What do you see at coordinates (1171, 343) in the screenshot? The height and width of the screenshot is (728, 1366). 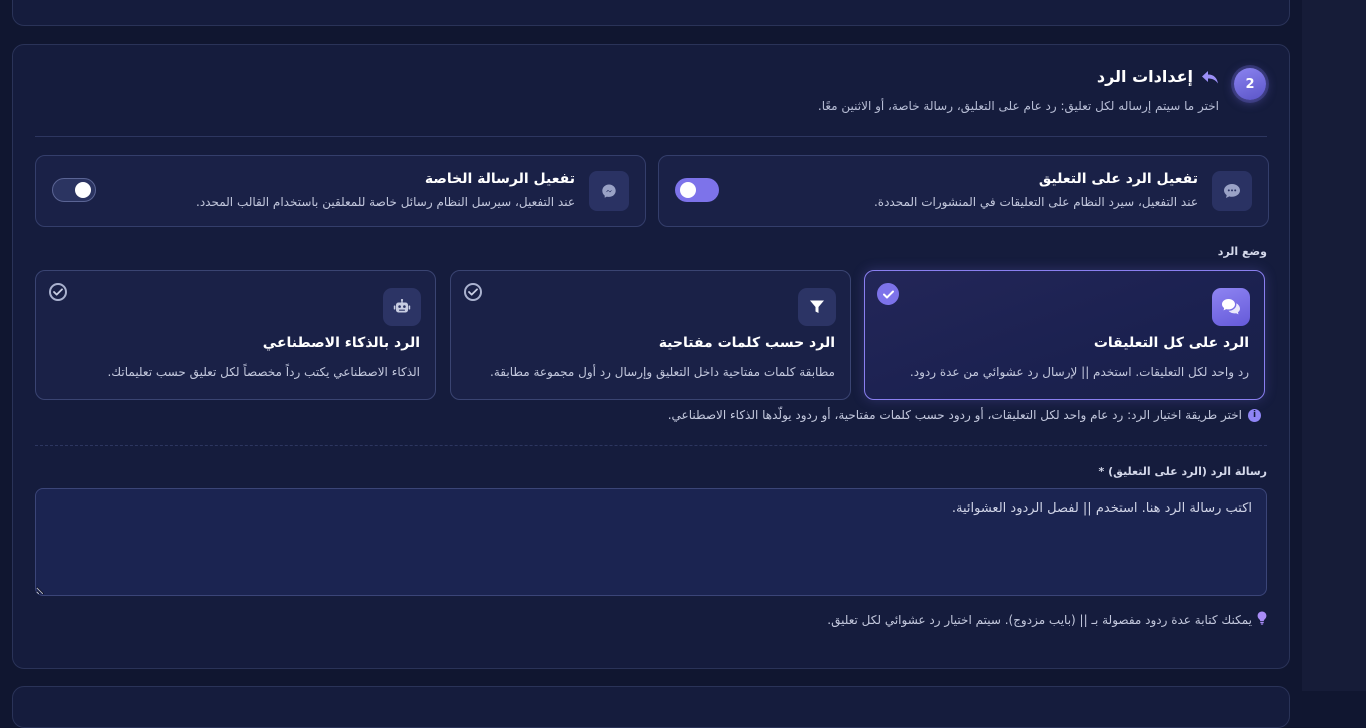 I see `mode-option-title: الرد على كل التعليقات` at bounding box center [1171, 343].